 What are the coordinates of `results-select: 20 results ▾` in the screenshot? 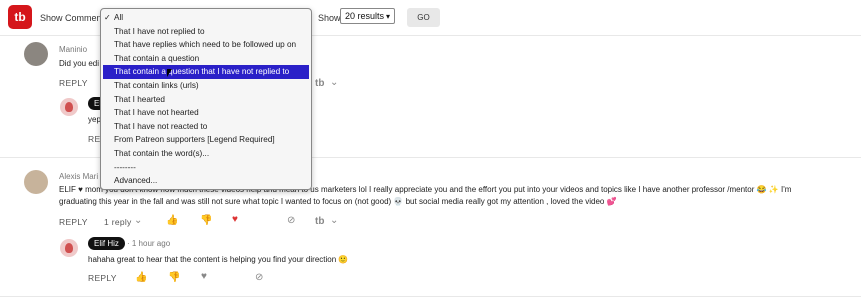 It's located at (367, 16).